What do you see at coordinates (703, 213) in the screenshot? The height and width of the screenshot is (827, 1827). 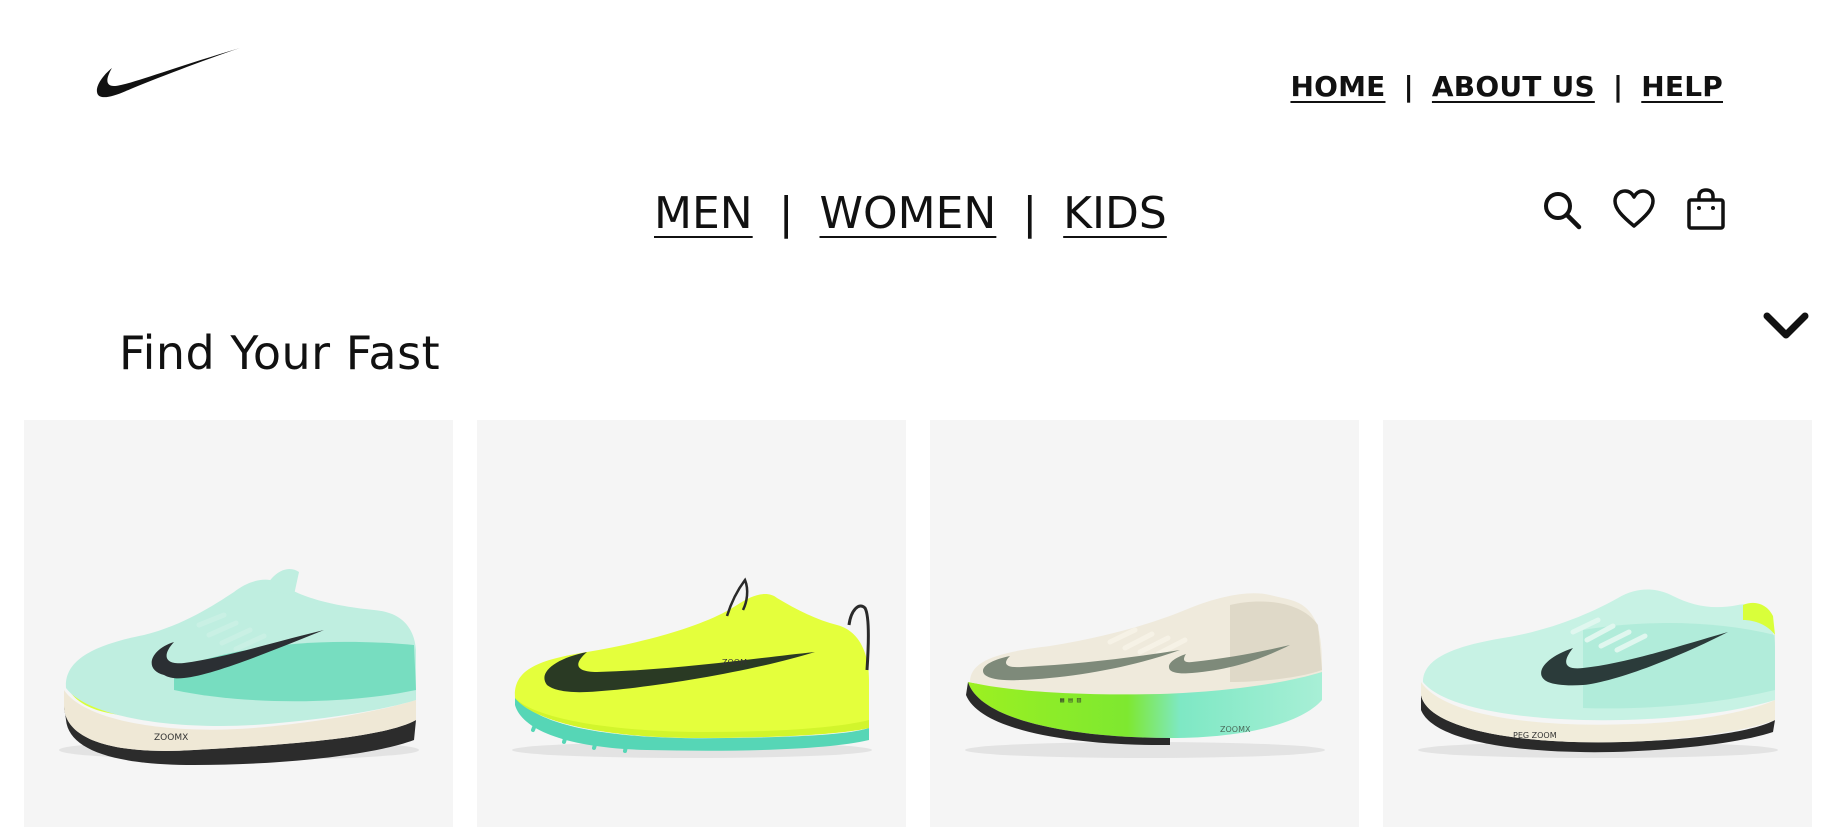 I see `category-men-link: MEN` at bounding box center [703, 213].